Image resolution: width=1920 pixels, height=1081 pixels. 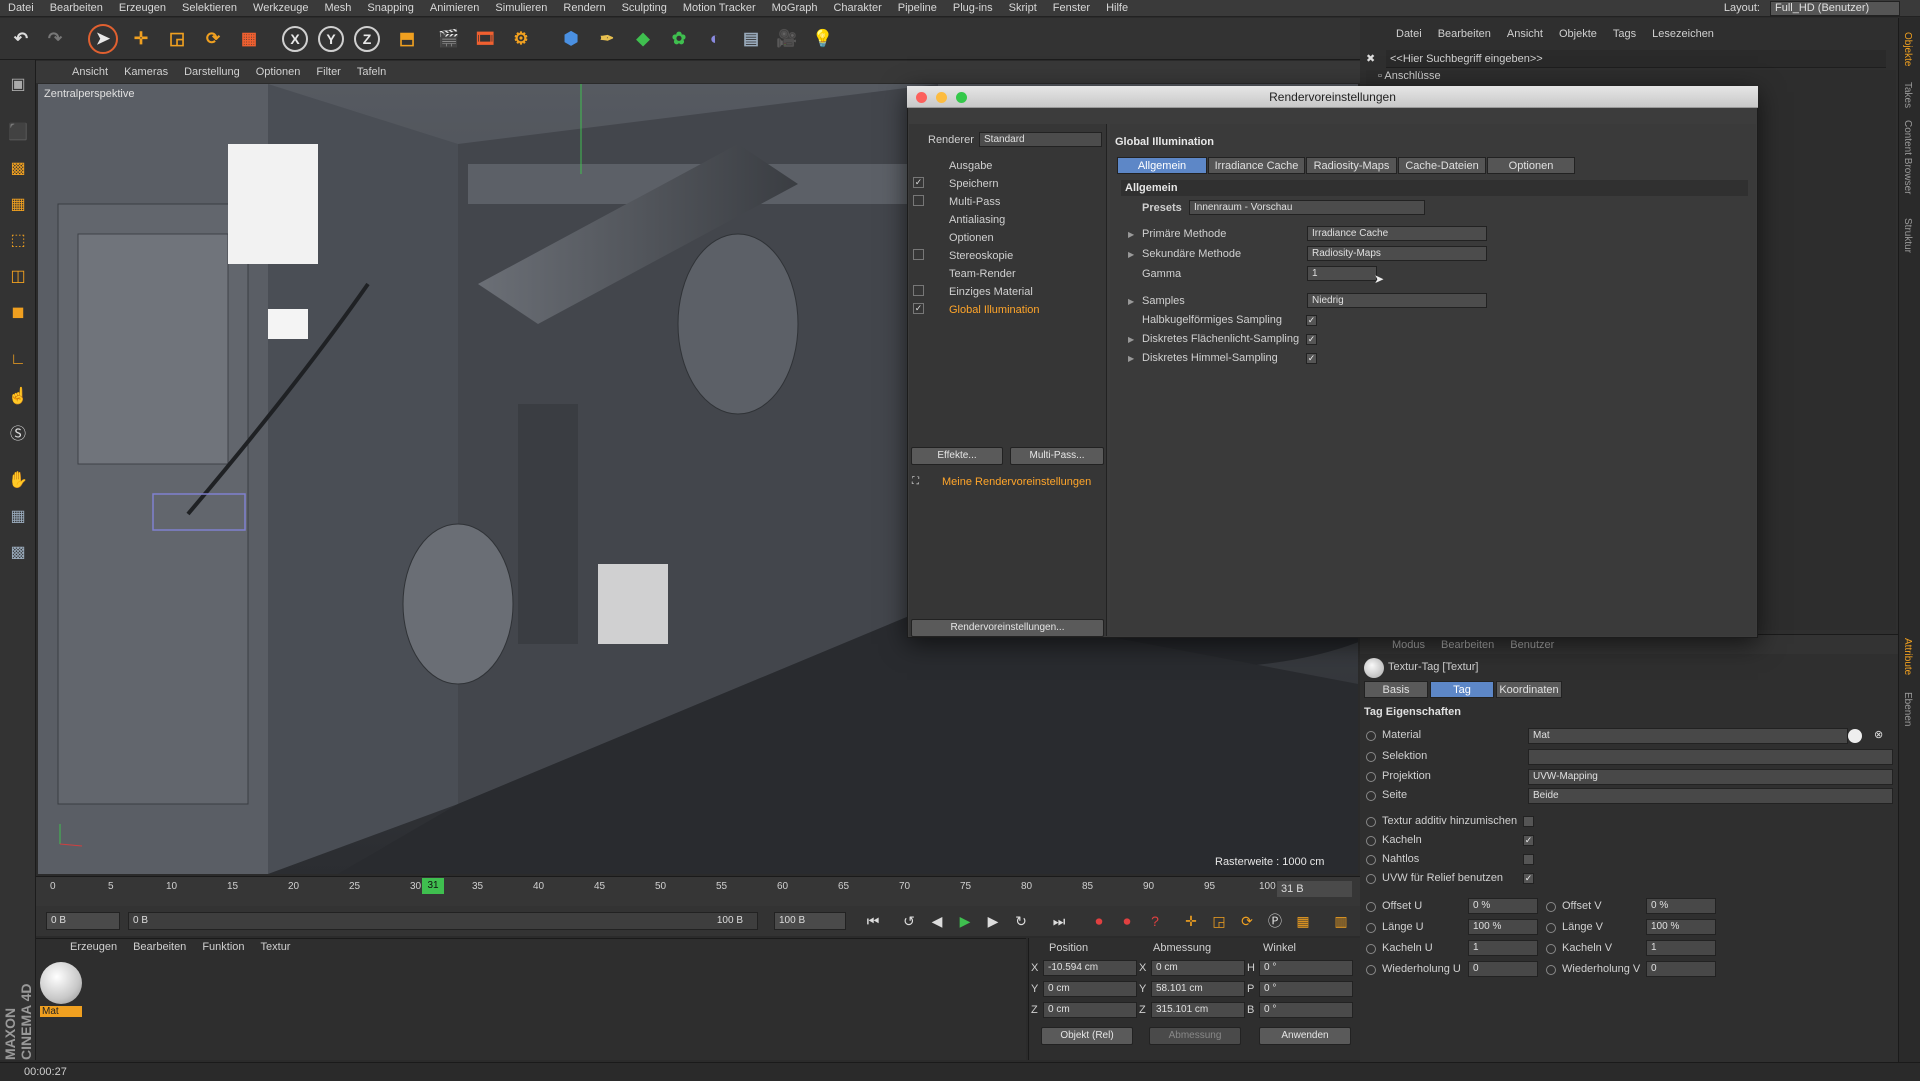 What do you see at coordinates (1528, 821) in the screenshot?
I see `additive-checkbox` at bounding box center [1528, 821].